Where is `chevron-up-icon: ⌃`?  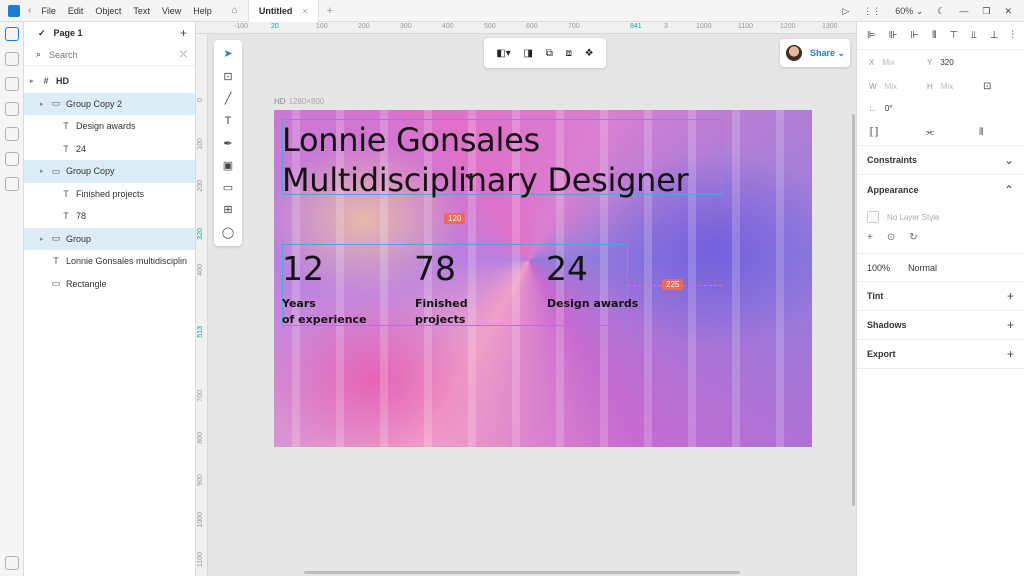 chevron-up-icon: ⌃ is located at coordinates (1009, 190).